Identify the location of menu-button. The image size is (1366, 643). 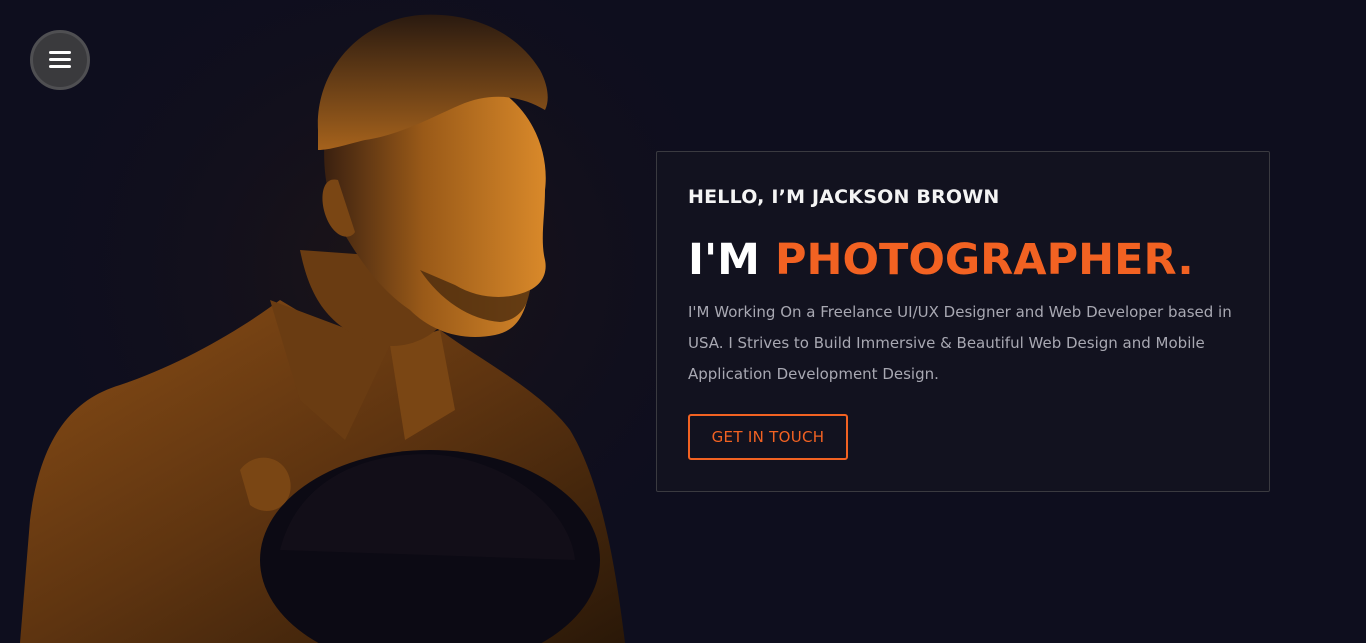
(60, 60).